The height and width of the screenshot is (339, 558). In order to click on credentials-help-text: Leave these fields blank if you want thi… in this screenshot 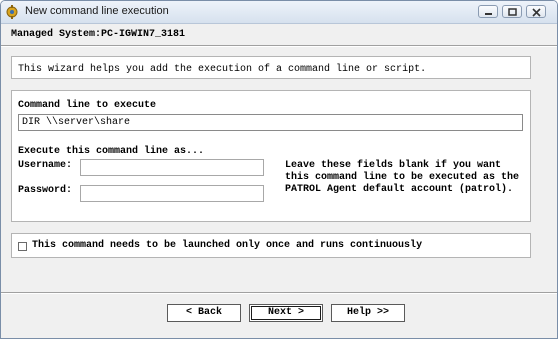, I will do `click(402, 177)`.